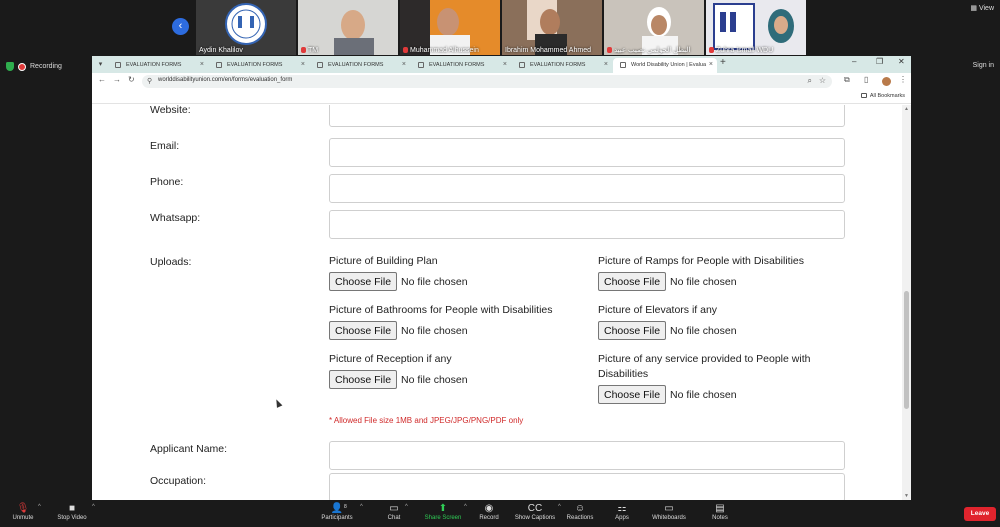 This screenshot has height=527, width=1000. Describe the element at coordinates (348, 27) in the screenshot. I see `participant-tile: TM` at that location.